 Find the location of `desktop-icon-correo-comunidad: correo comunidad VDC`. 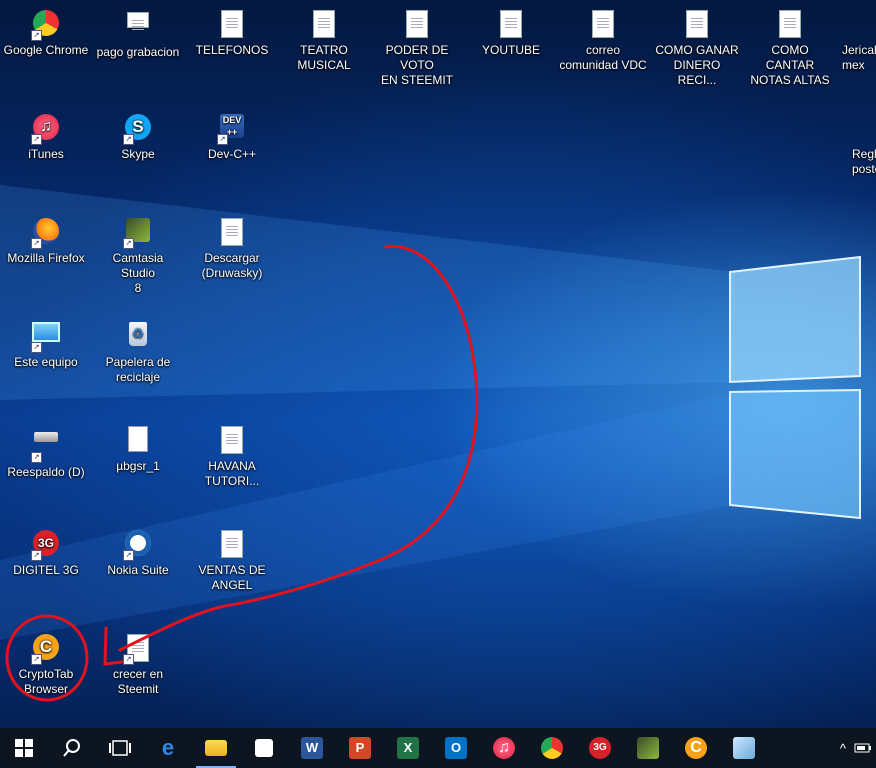

desktop-icon-correo-comunidad: correo comunidad VDC is located at coordinates (603, 38).